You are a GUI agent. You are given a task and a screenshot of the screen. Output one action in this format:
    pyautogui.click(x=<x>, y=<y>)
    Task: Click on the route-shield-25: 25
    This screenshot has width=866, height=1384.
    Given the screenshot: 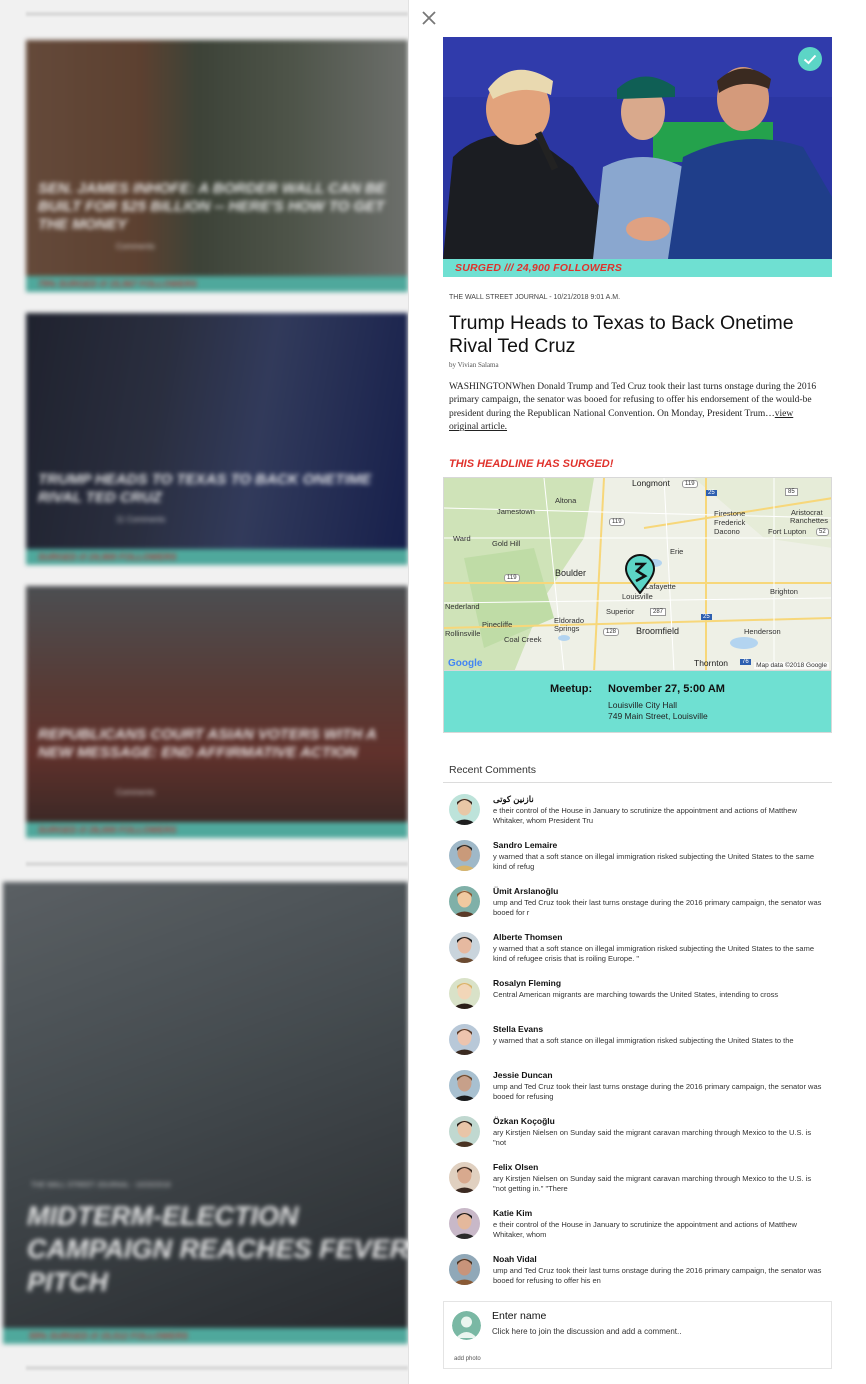 What is the action you would take?
    pyautogui.click(x=706, y=617)
    